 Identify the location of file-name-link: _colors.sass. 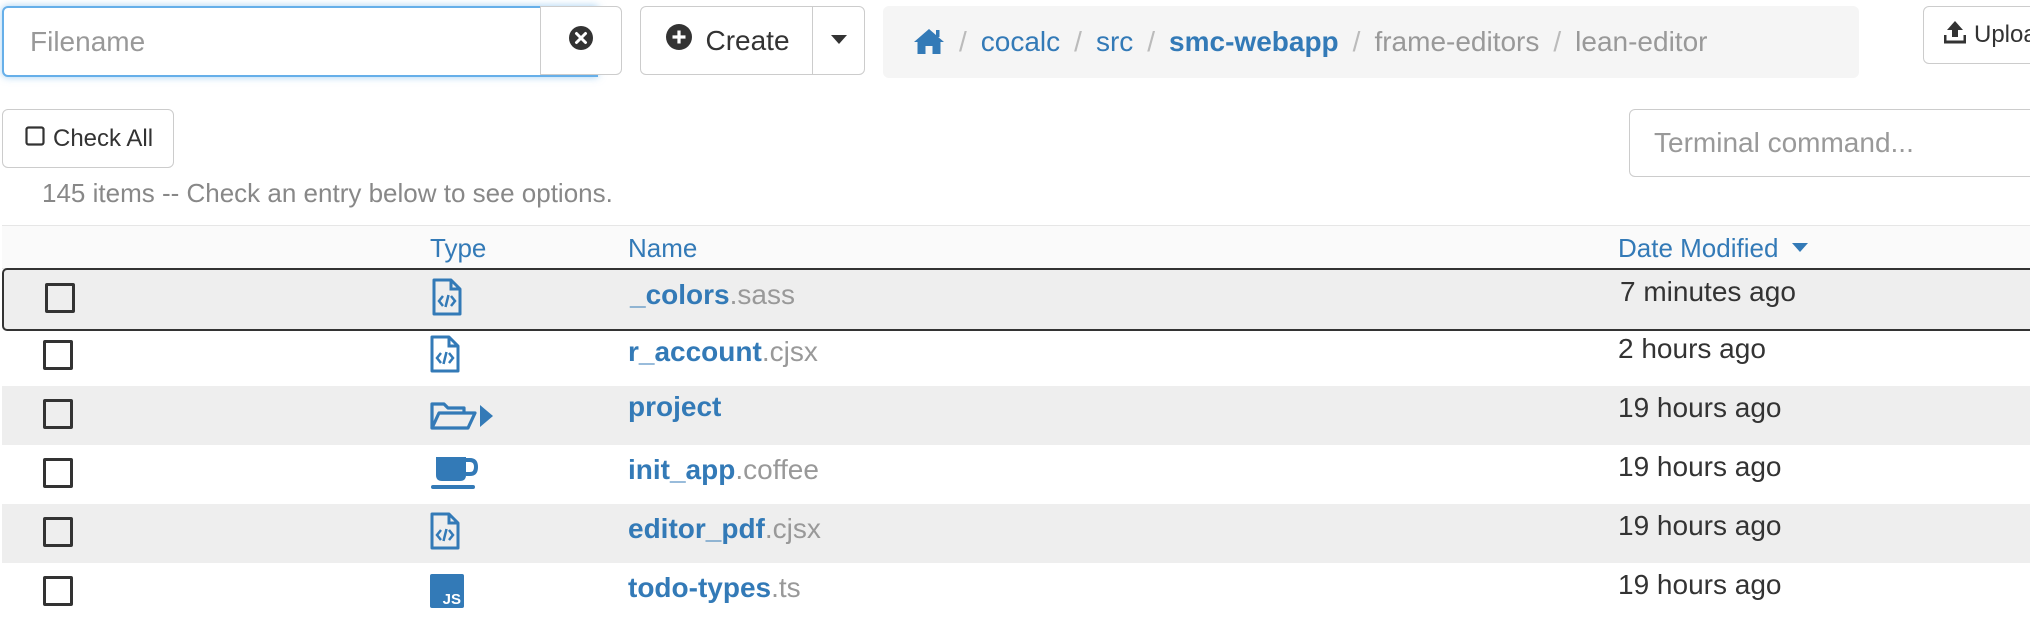
(712, 295).